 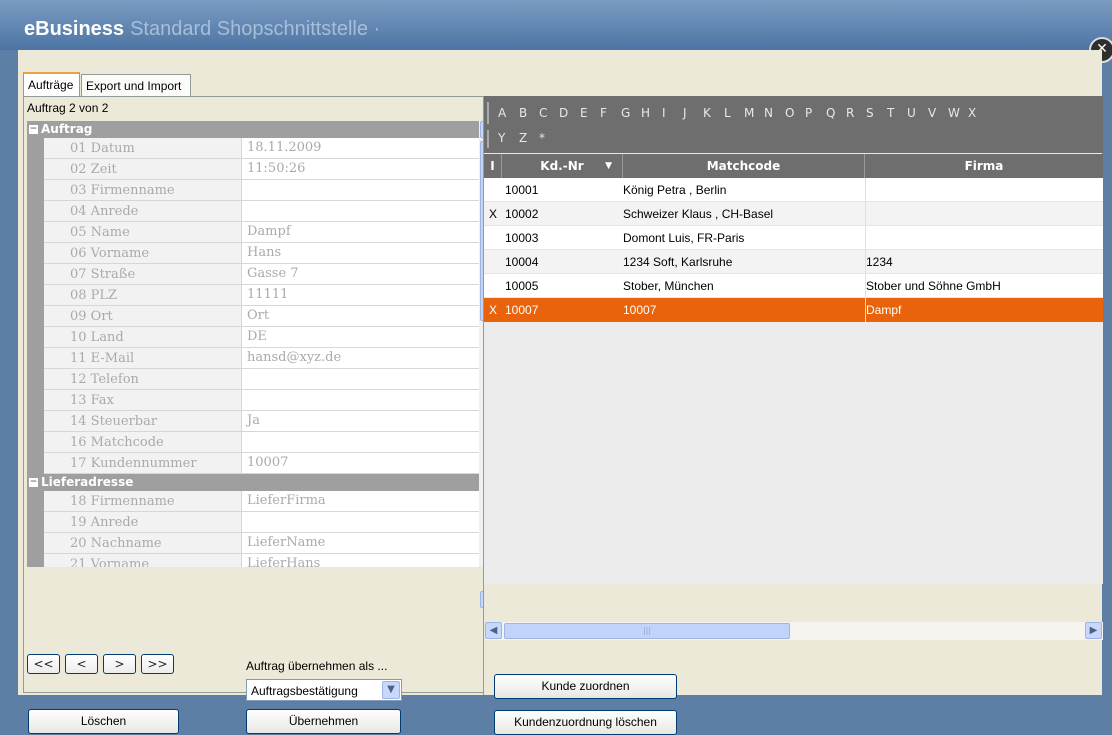 What do you see at coordinates (584, 113) in the screenshot?
I see `letter-filter-e: E` at bounding box center [584, 113].